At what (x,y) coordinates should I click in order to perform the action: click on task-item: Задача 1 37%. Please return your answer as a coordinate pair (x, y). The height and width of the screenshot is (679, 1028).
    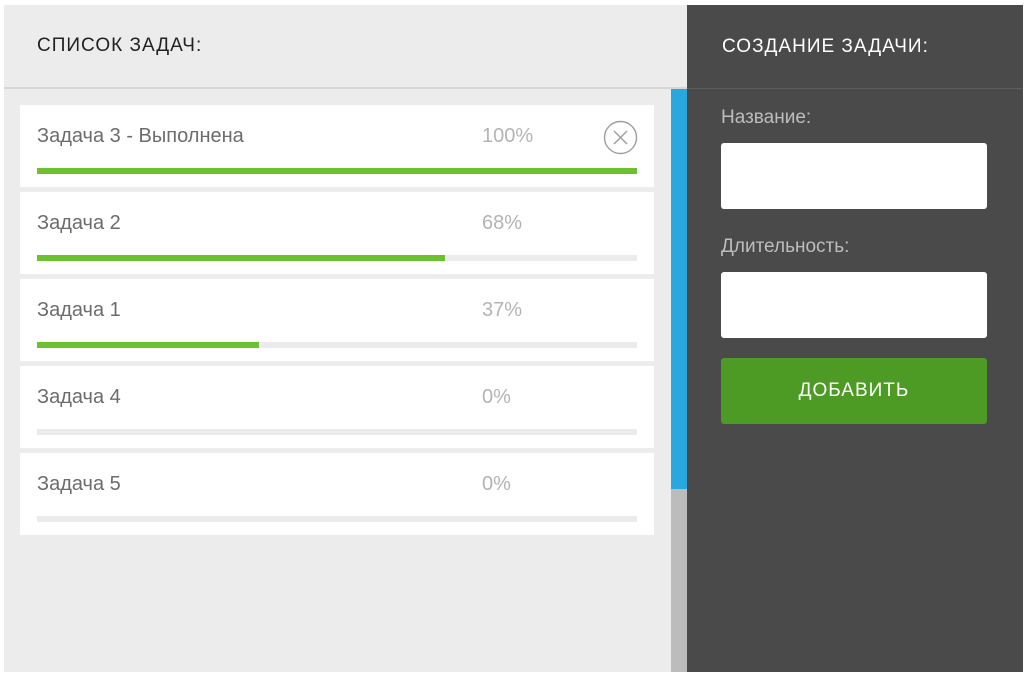
    Looking at the image, I should click on (337, 320).